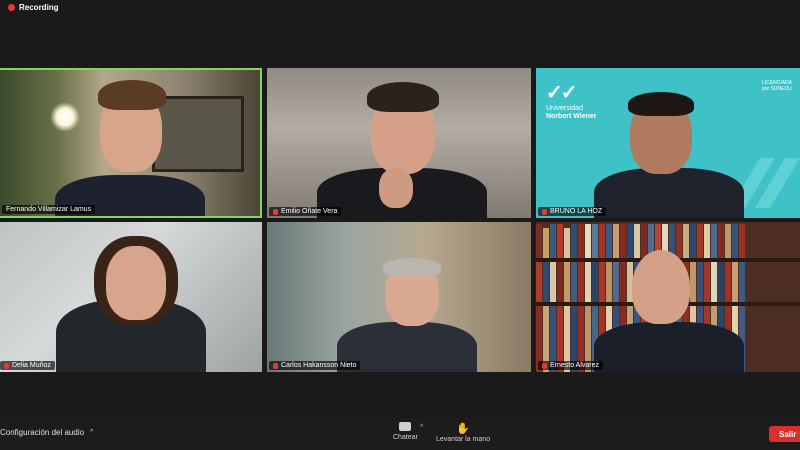  I want to click on participant-name: BRUNO LA HOZ, so click(576, 211).